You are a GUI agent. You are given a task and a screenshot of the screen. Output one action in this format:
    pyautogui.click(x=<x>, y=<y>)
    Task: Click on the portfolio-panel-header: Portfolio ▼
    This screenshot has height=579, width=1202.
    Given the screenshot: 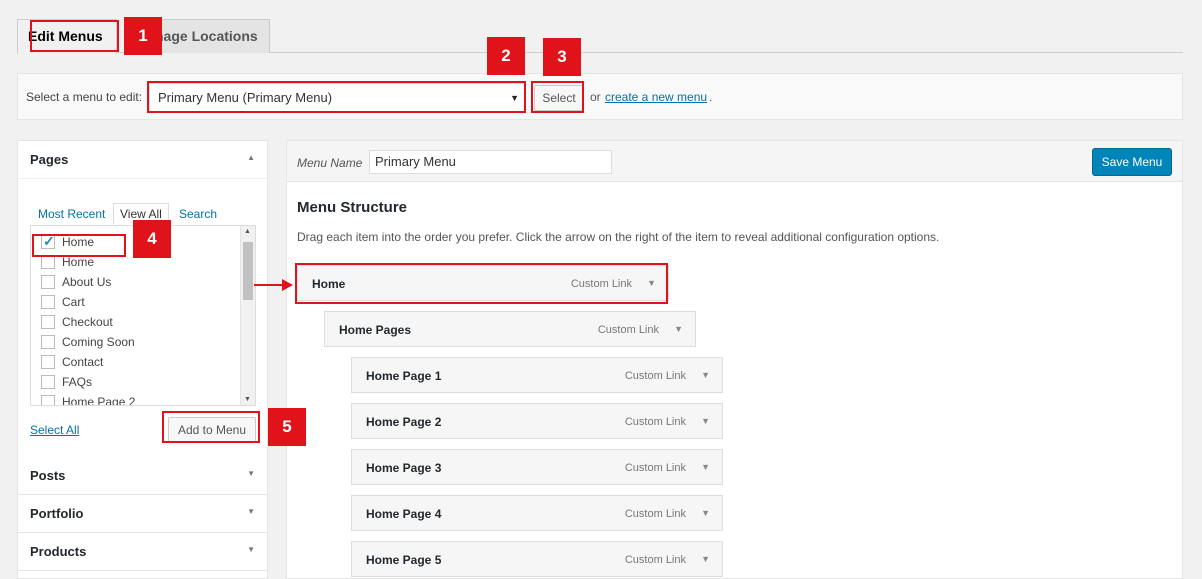 What is the action you would take?
    pyautogui.click(x=142, y=514)
    